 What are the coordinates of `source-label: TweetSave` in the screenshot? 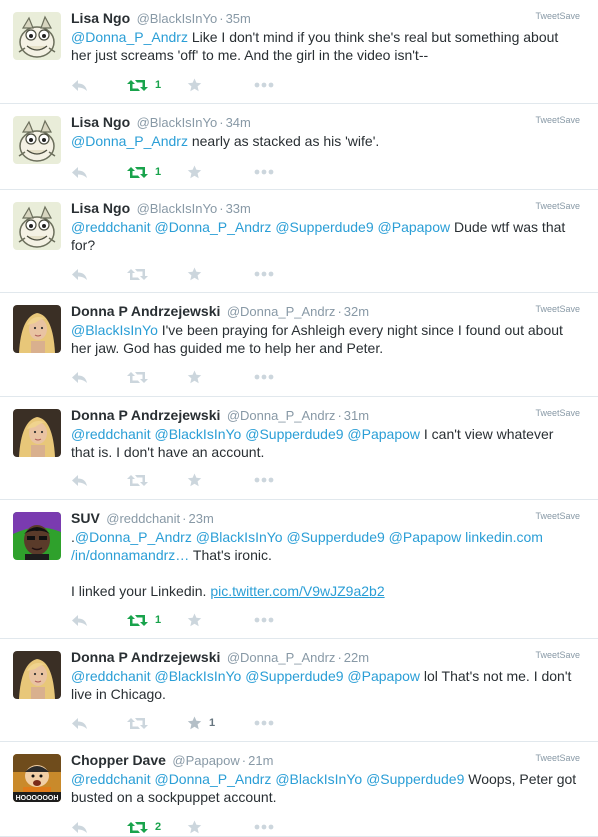 It's located at (557, 309).